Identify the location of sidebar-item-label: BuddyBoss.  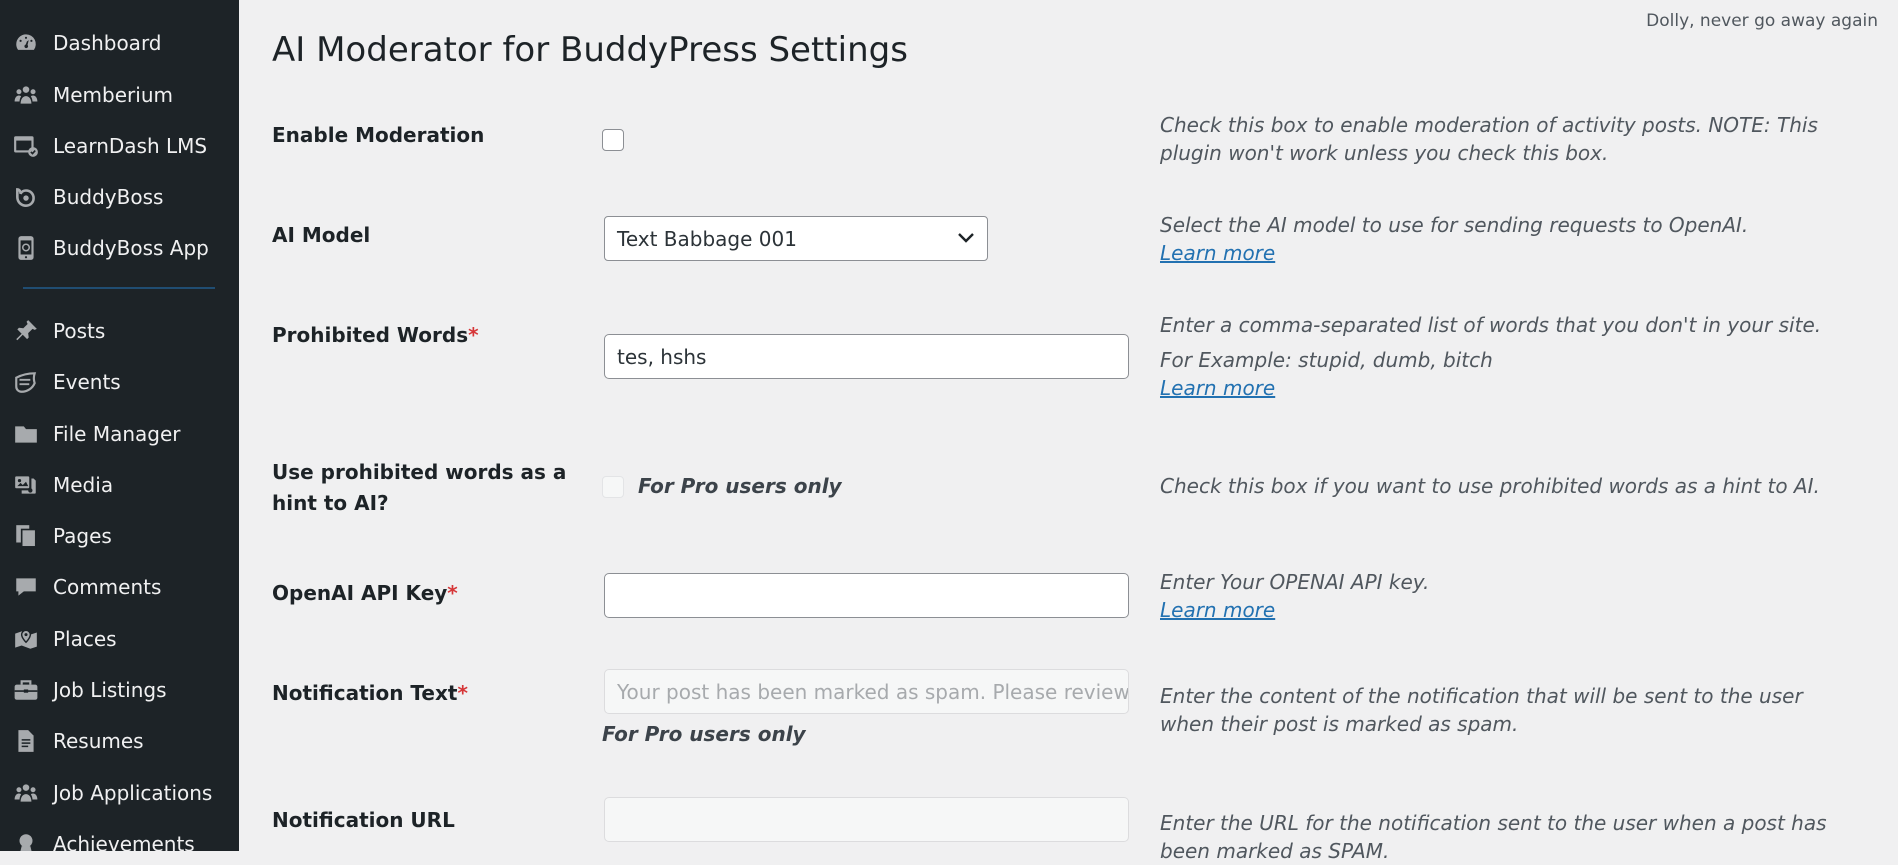
(108, 197).